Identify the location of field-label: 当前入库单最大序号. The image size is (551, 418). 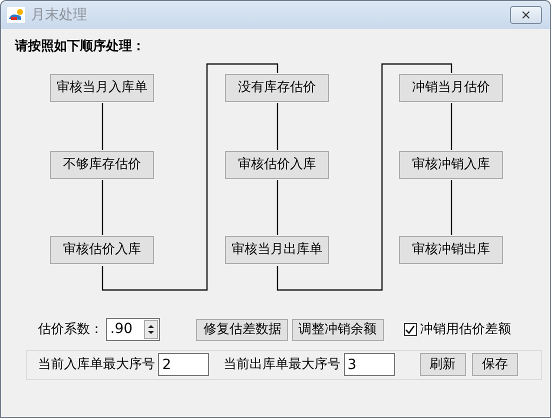
(96, 365).